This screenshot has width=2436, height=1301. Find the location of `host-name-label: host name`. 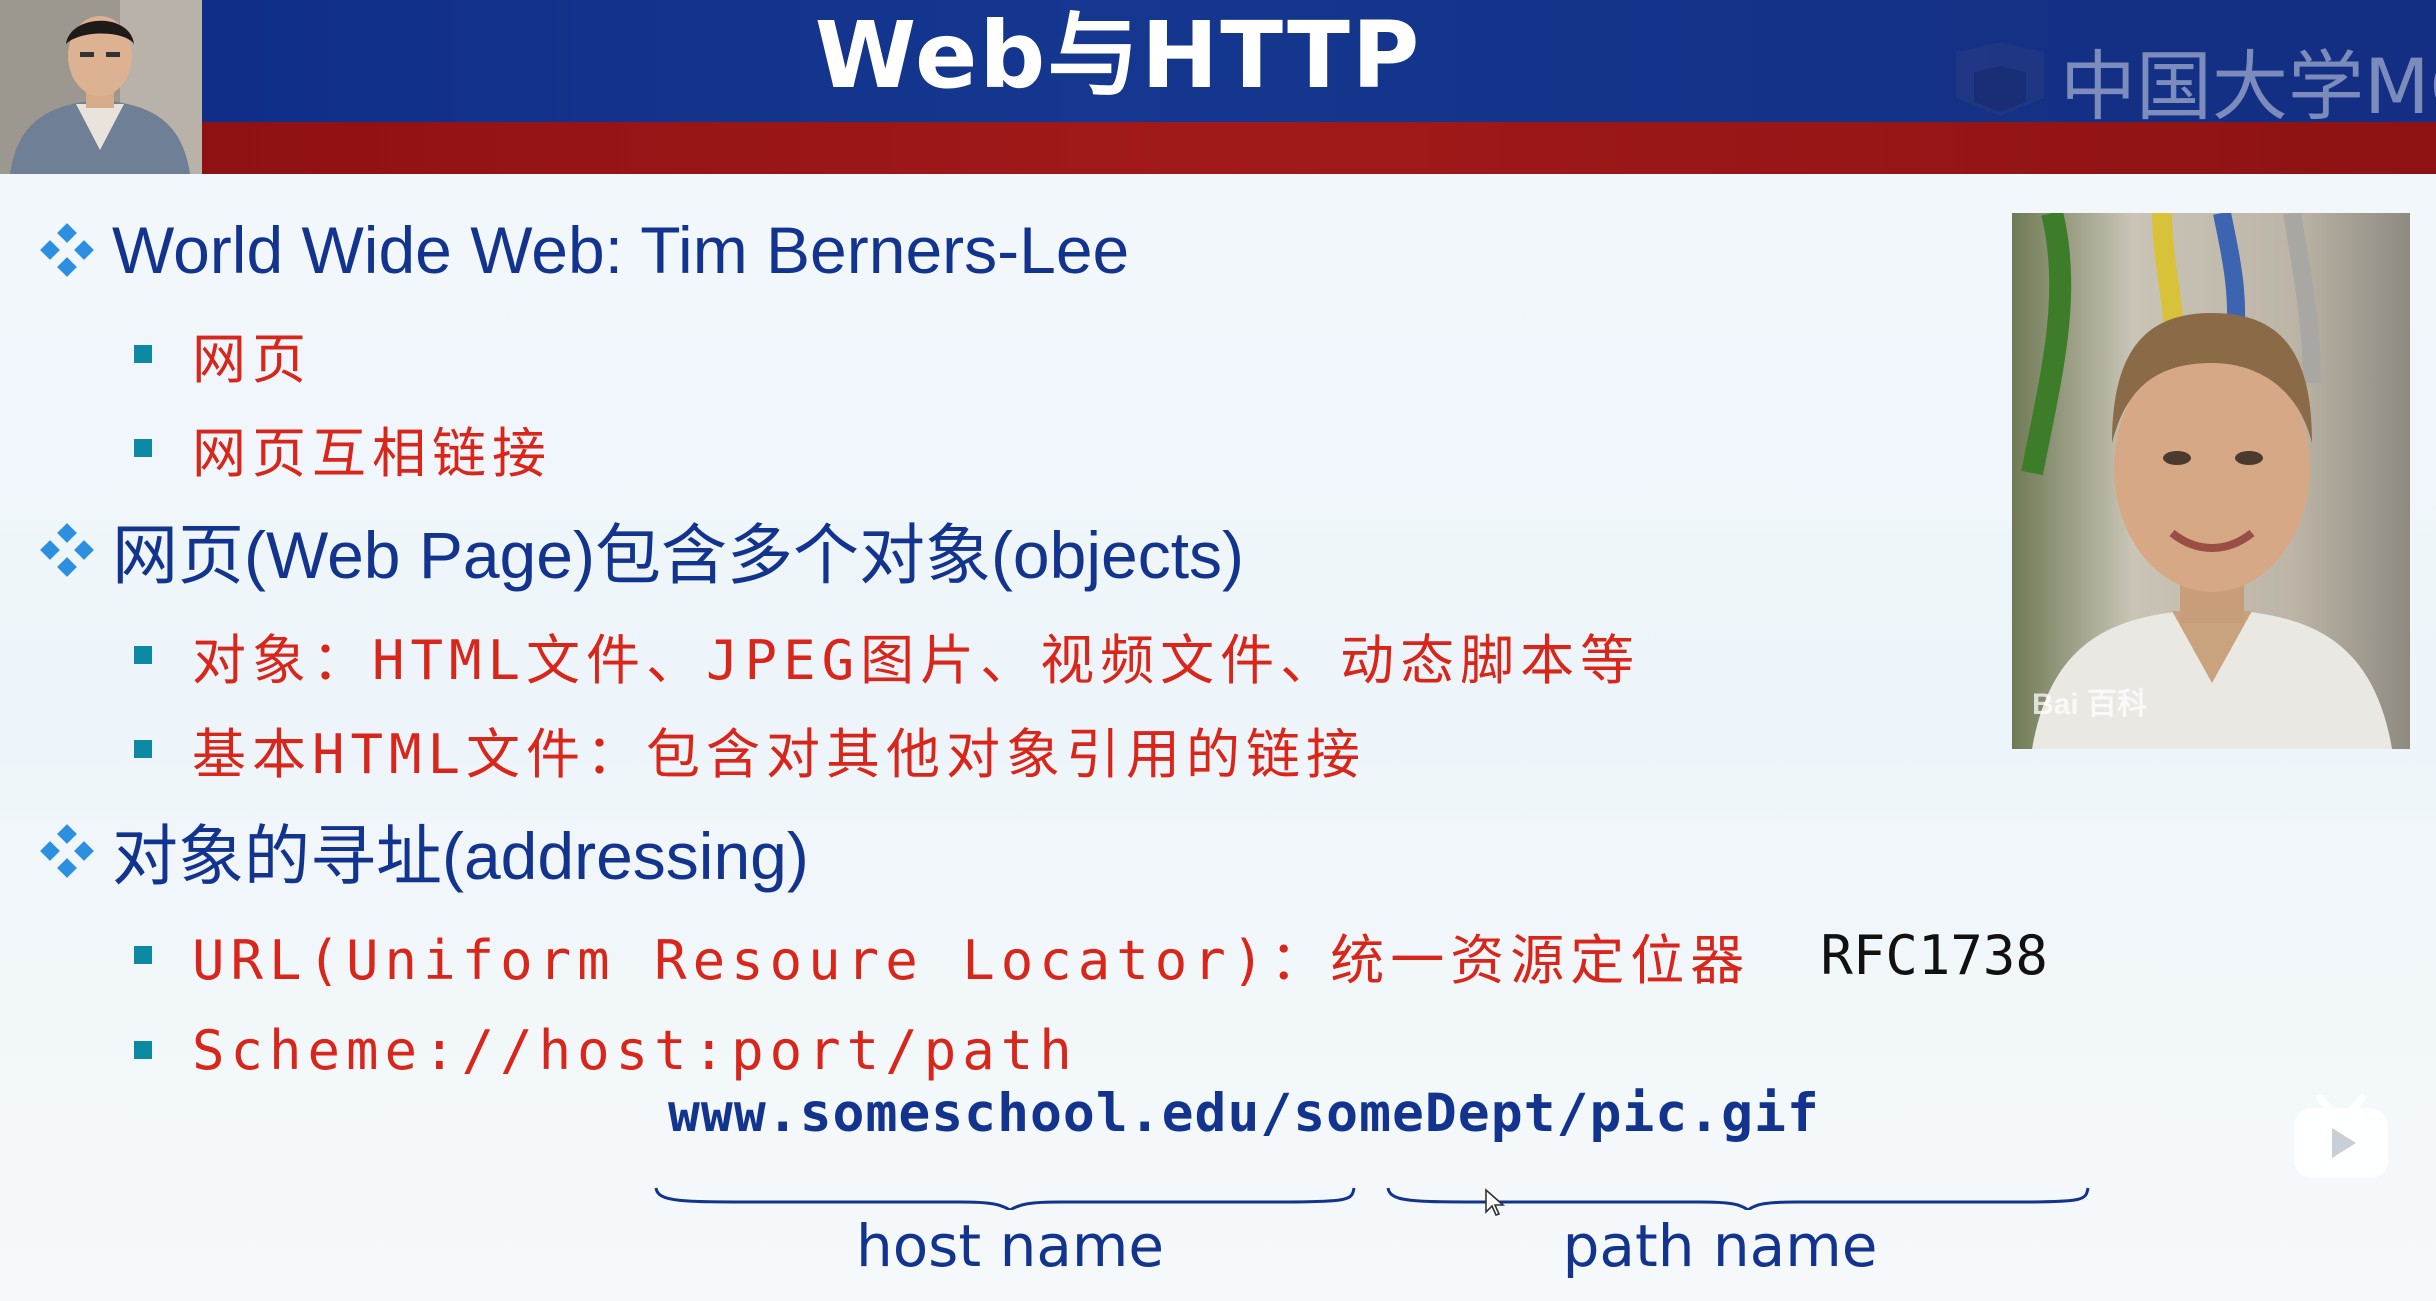

host-name-label: host name is located at coordinates (1010, 1246).